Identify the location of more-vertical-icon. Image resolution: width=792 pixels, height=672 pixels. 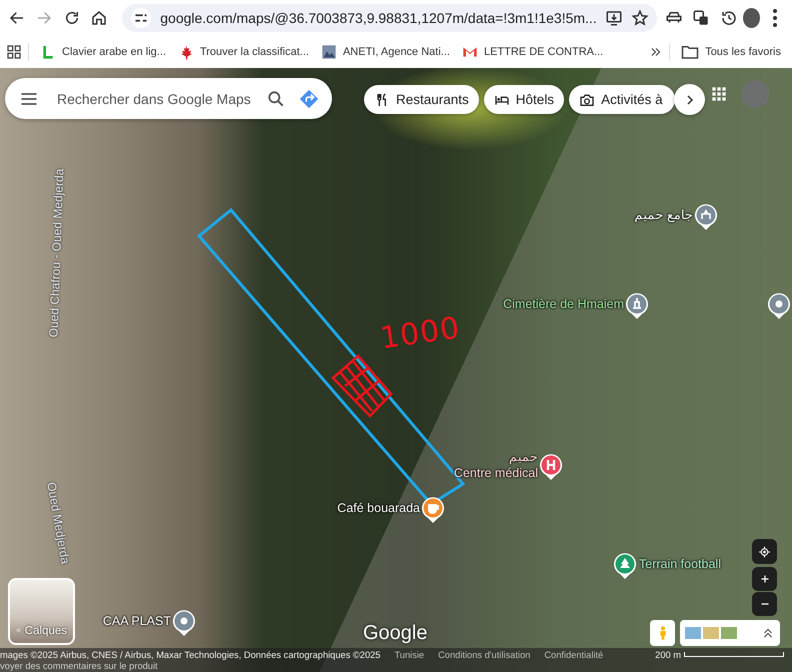
(775, 17).